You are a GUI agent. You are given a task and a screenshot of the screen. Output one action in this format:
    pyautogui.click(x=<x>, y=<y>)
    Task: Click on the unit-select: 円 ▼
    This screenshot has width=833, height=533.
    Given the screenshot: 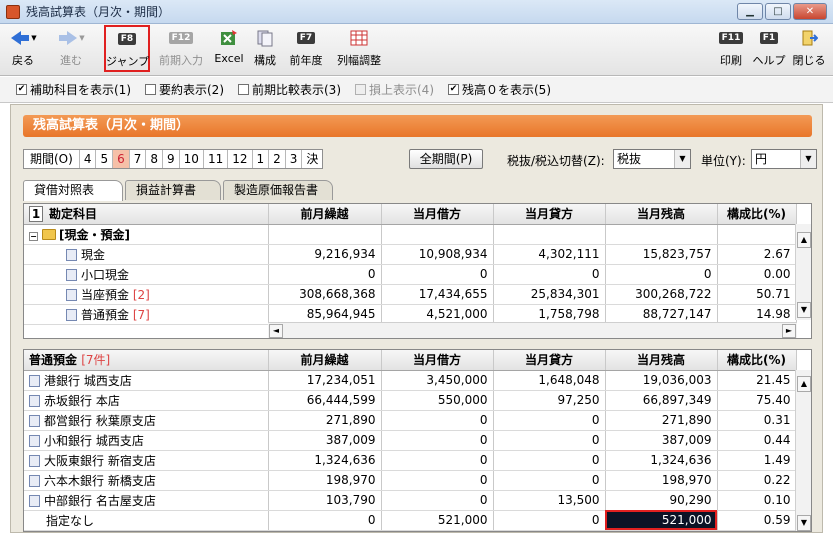 What is the action you would take?
    pyautogui.click(x=784, y=159)
    